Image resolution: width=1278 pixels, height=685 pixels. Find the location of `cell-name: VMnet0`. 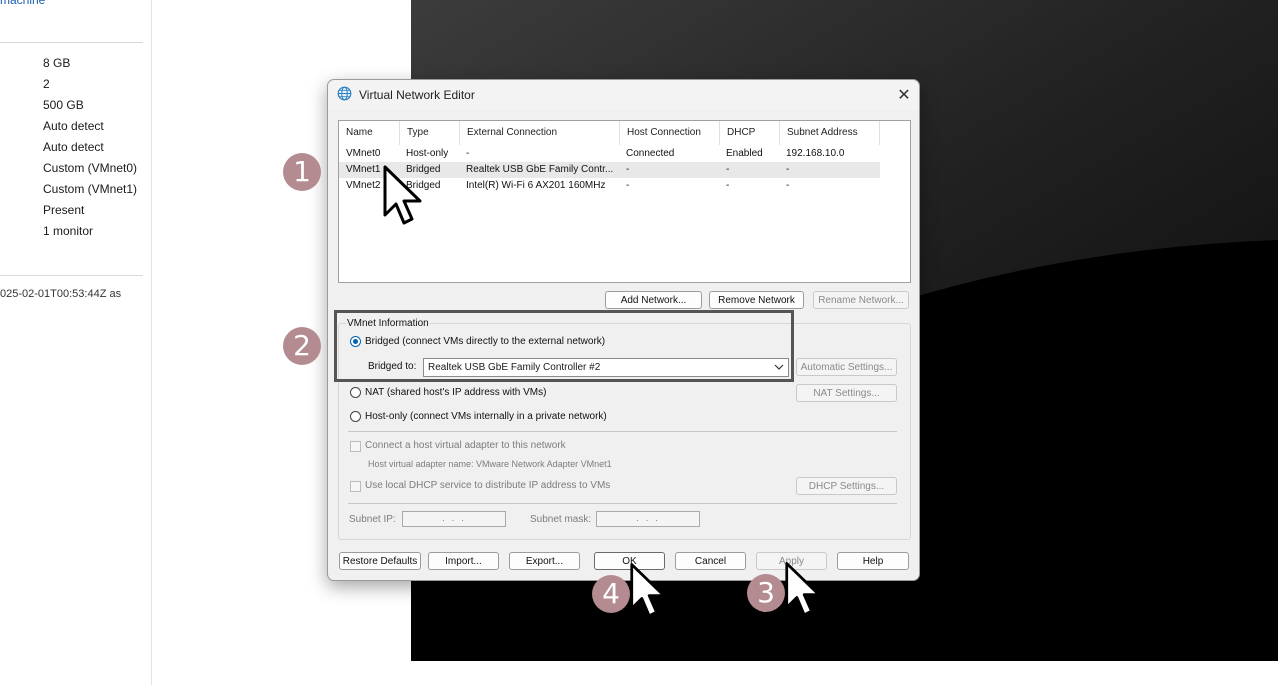

cell-name: VMnet0 is located at coordinates (363, 153).